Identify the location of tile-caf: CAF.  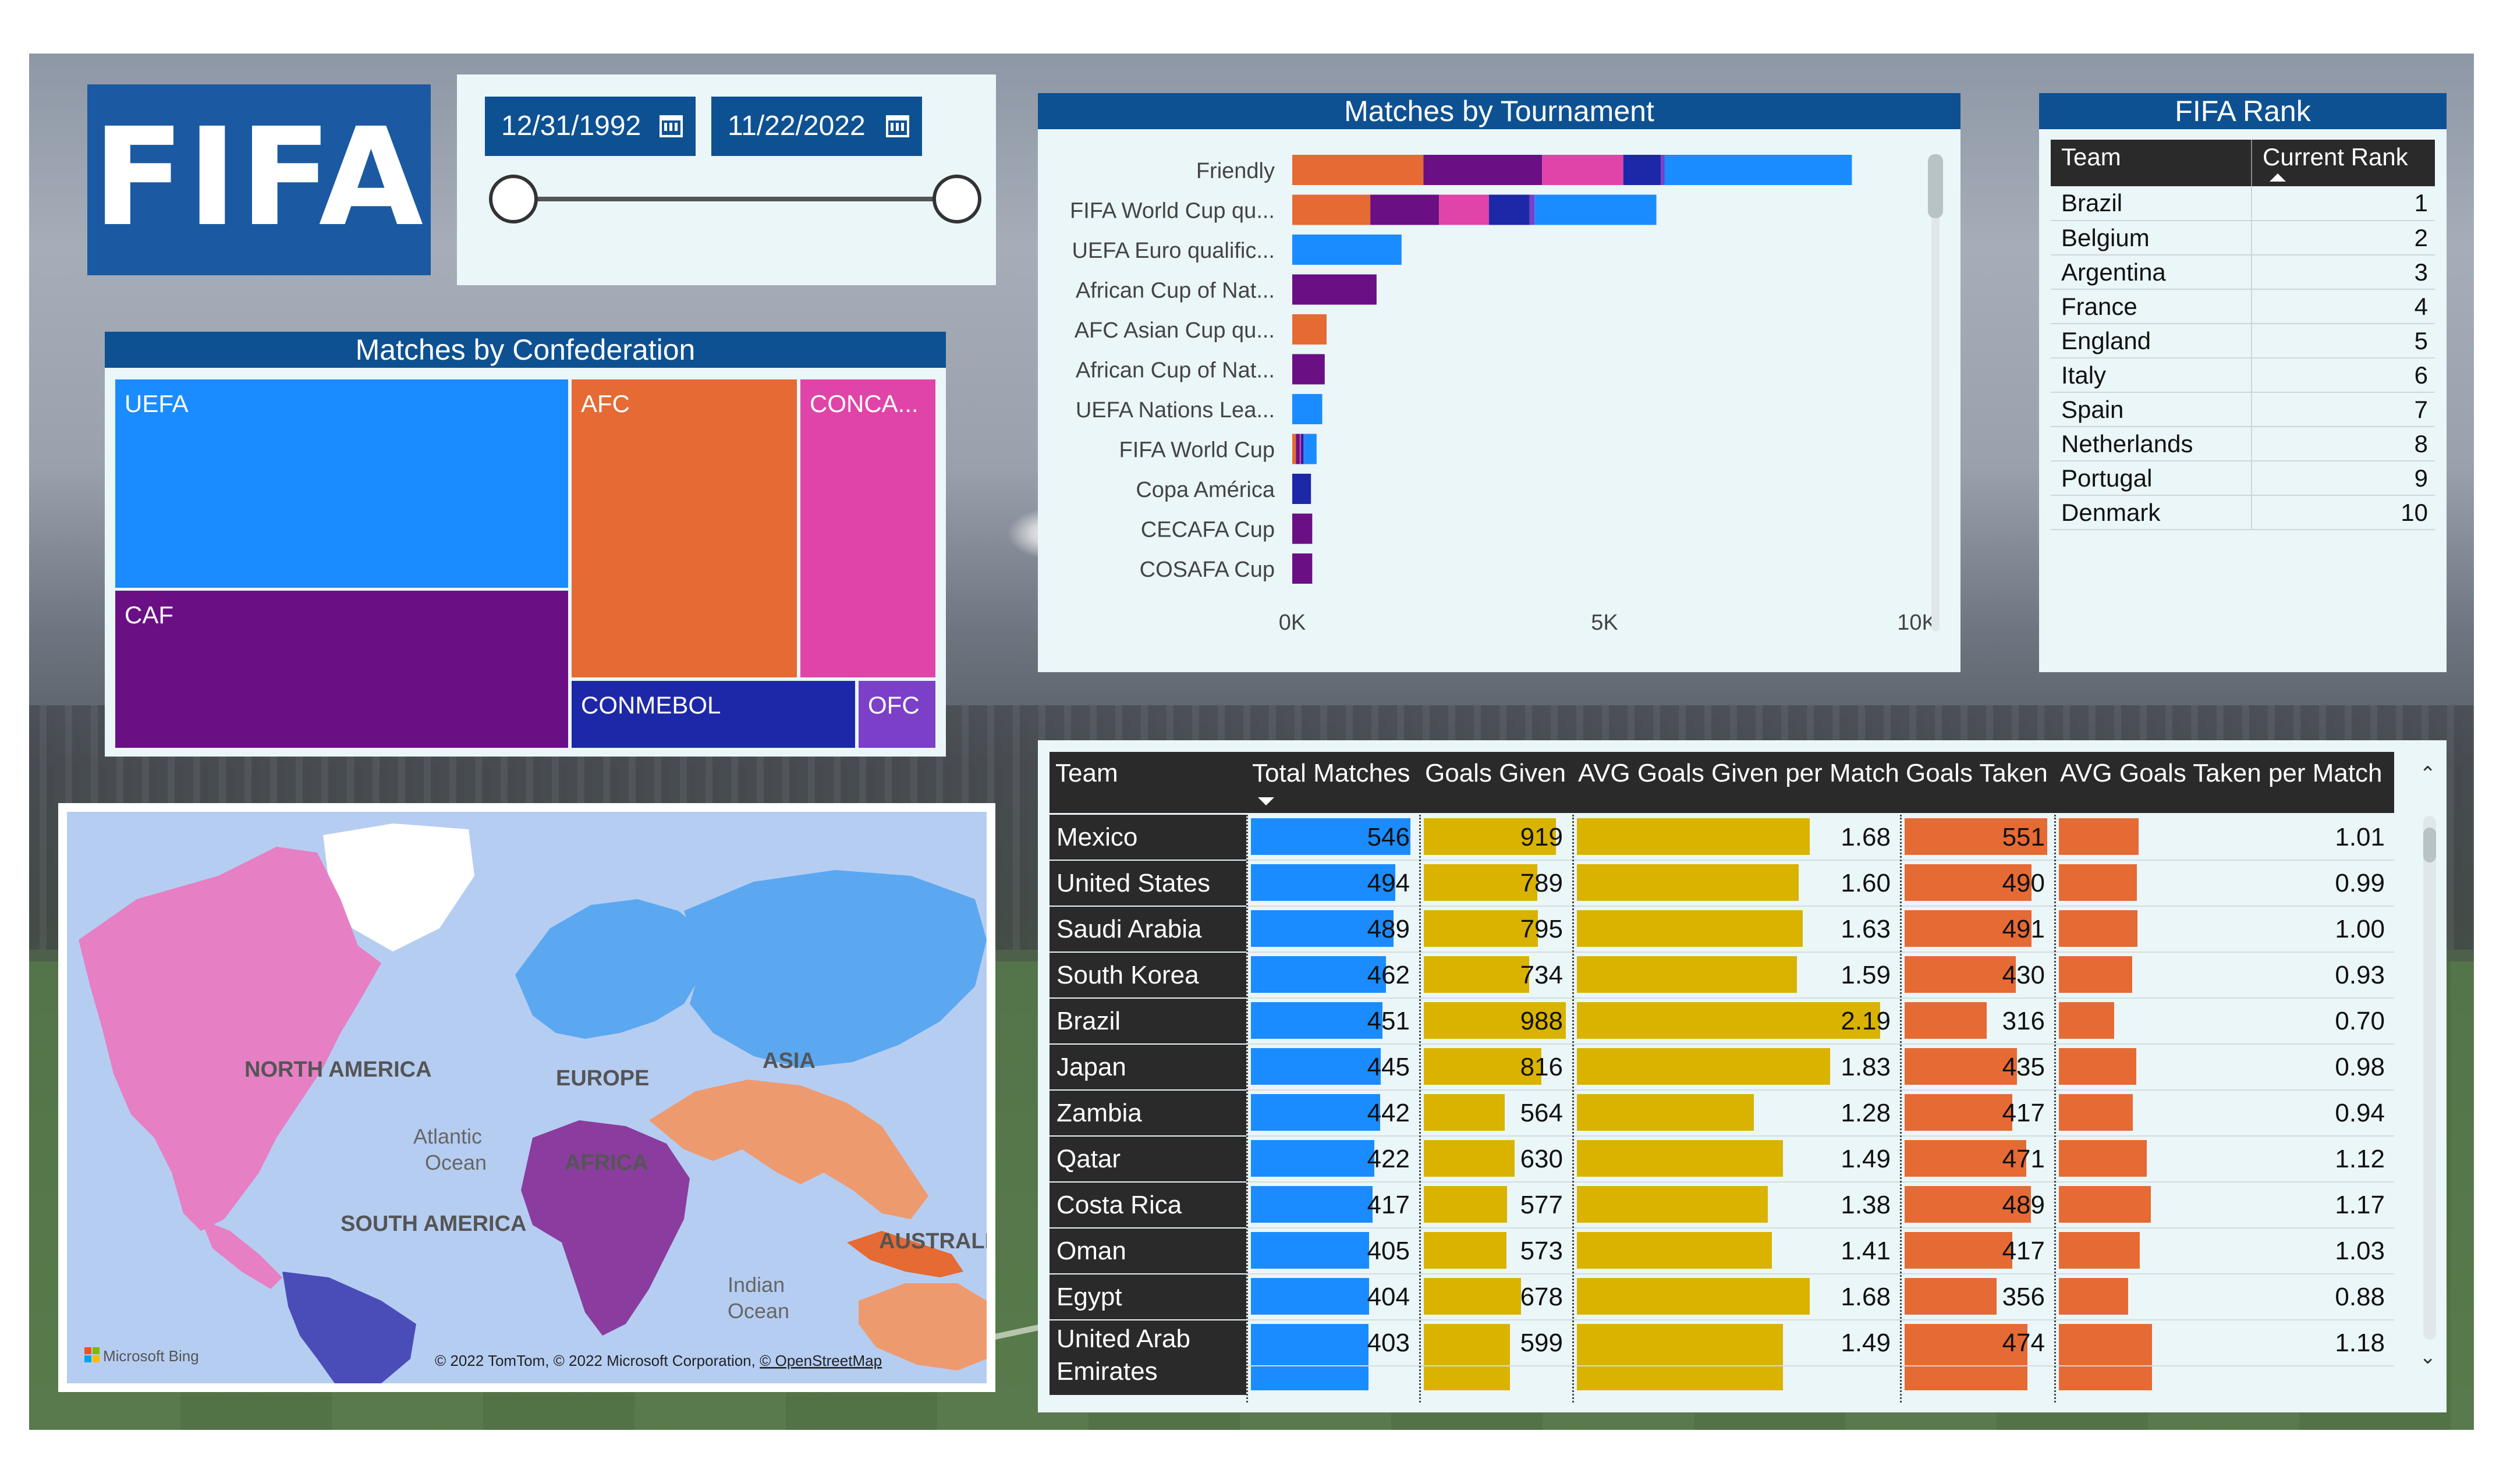
(341, 669).